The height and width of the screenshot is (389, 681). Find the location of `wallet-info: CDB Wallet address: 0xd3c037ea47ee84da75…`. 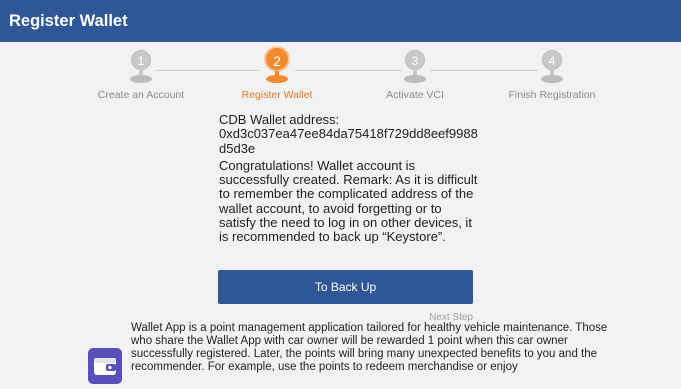

wallet-info: CDB Wallet address: 0xd3c037ea47ee84da75… is located at coordinates (350, 178).